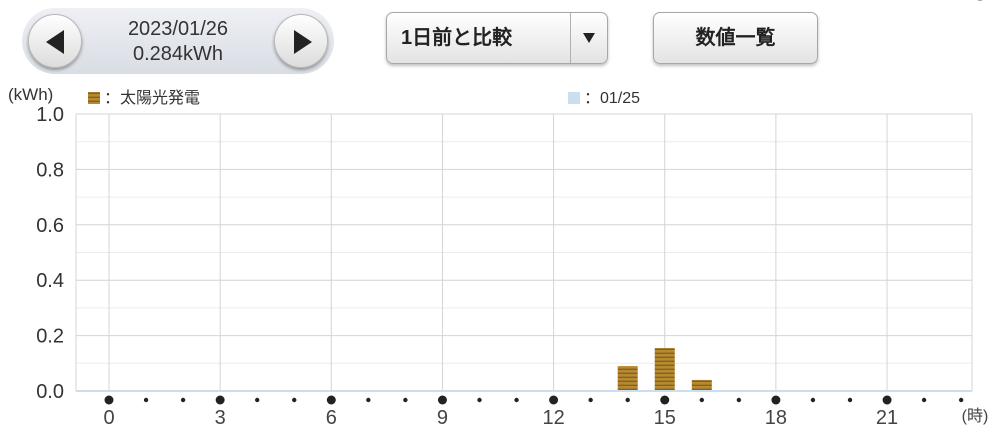 The height and width of the screenshot is (438, 996). Describe the element at coordinates (50, 170) in the screenshot. I see `y-tick-label: 0.8` at that location.